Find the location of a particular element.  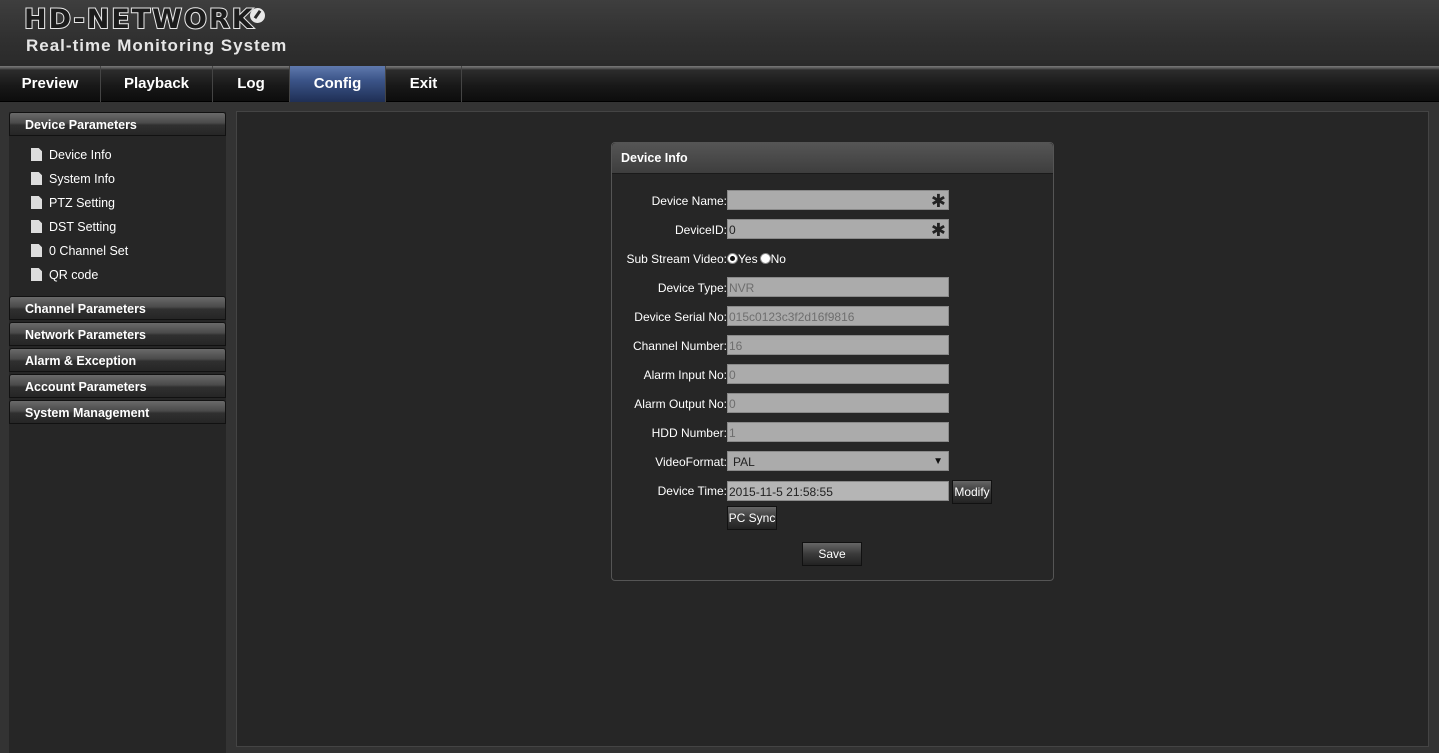

sub-stream-radio-group: Yes No is located at coordinates (756, 259).